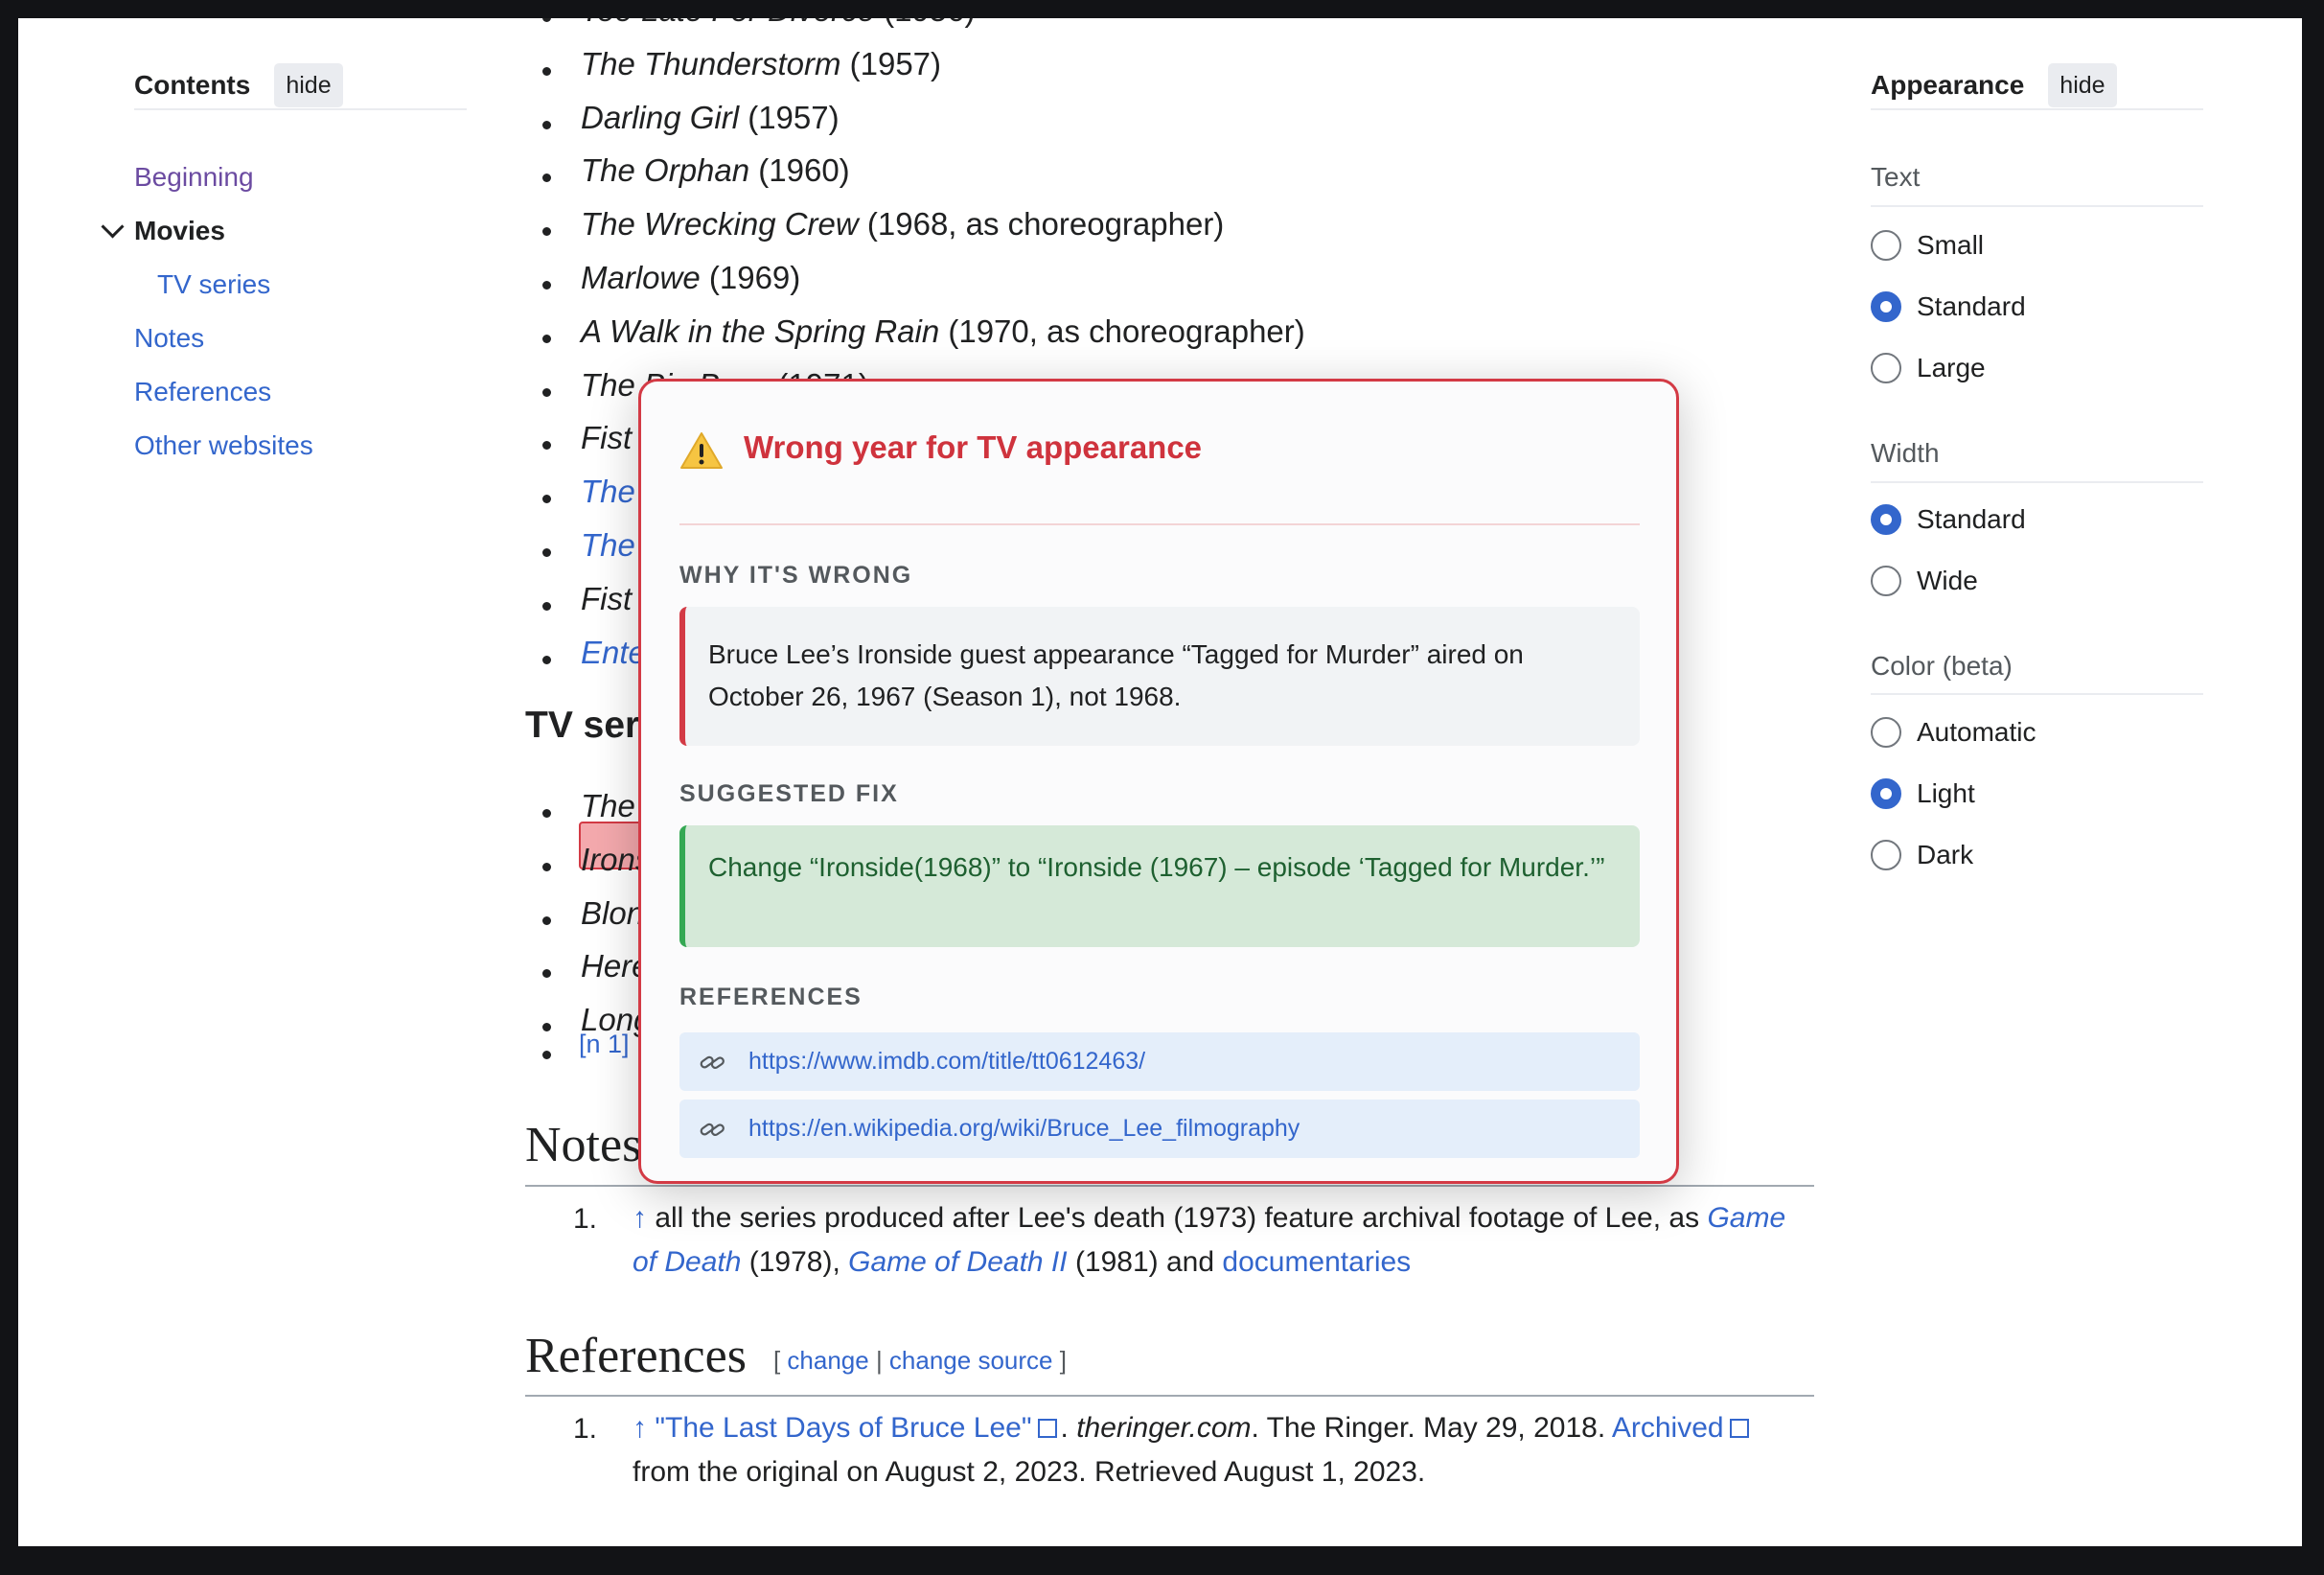  I want to click on reference-archived-link: Archived, so click(1668, 1428).